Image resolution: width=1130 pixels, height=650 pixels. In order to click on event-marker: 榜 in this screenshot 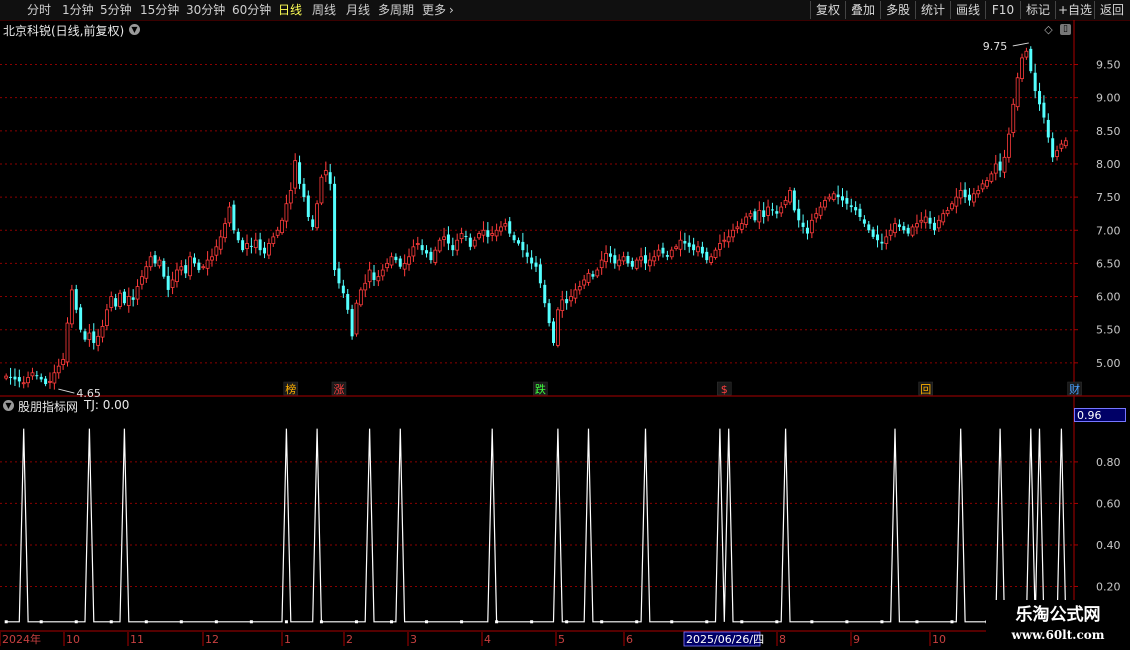, I will do `click(290, 389)`.